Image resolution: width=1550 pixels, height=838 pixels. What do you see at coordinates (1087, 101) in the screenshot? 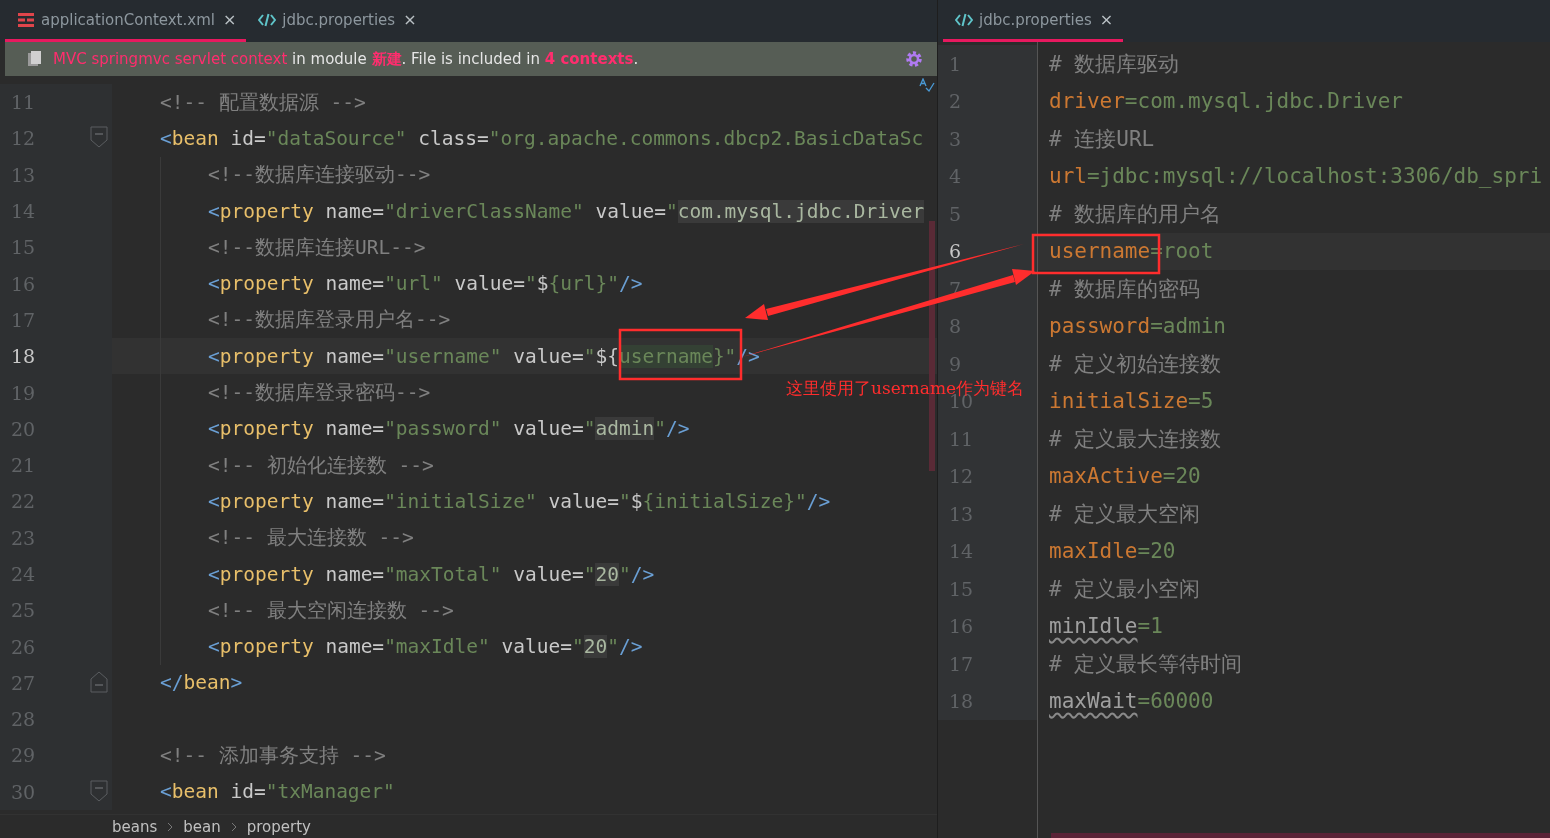
I see `property-key: driver` at bounding box center [1087, 101].